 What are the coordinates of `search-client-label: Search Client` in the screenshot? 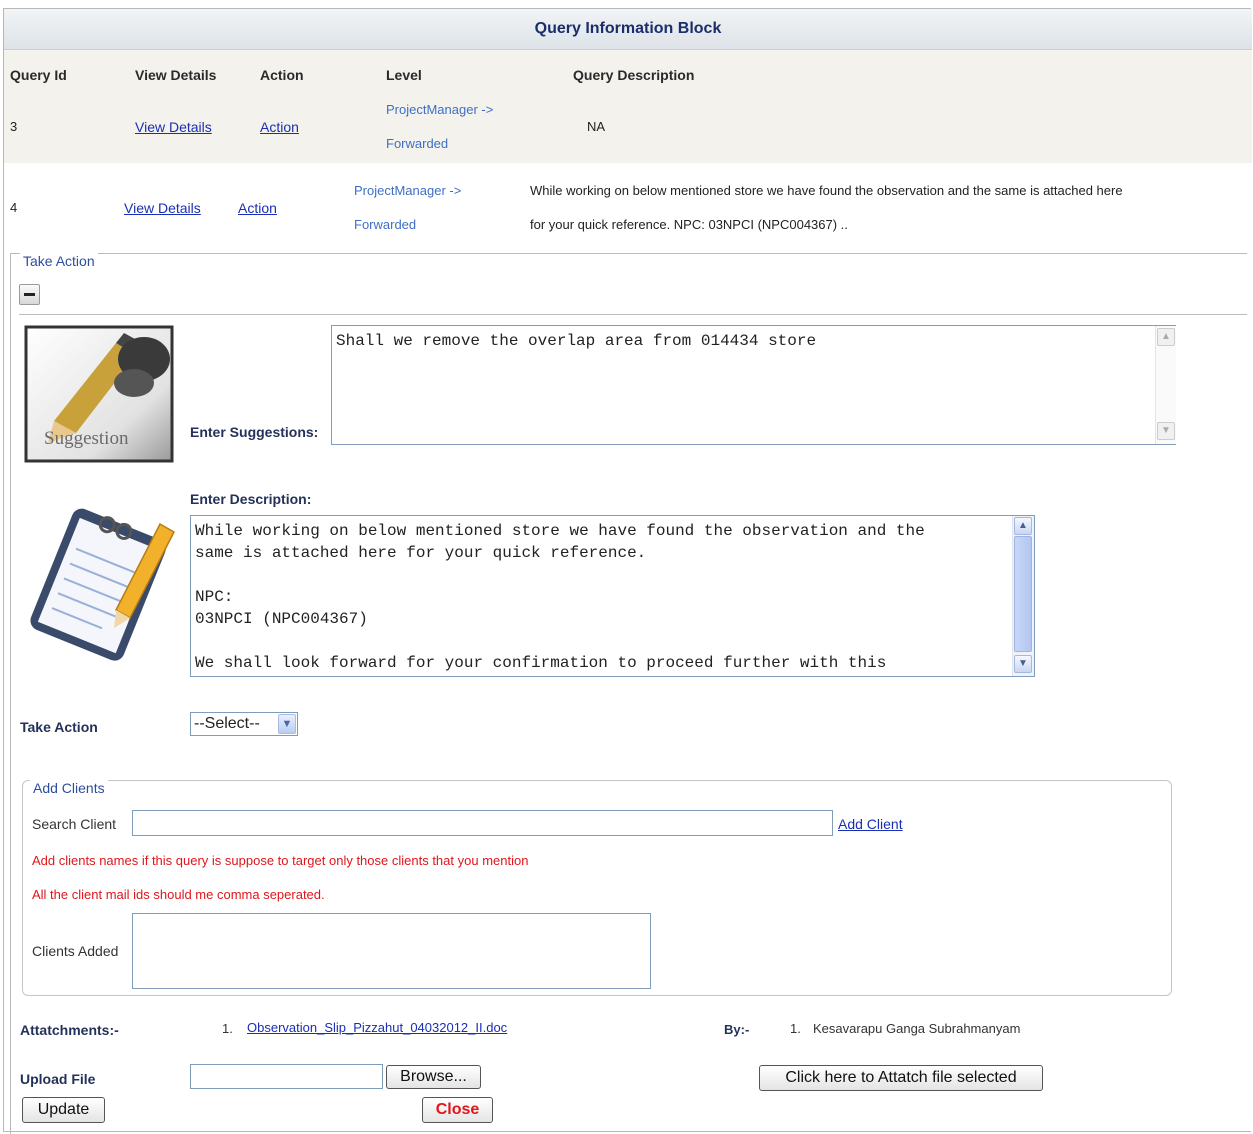 It's located at (74, 824).